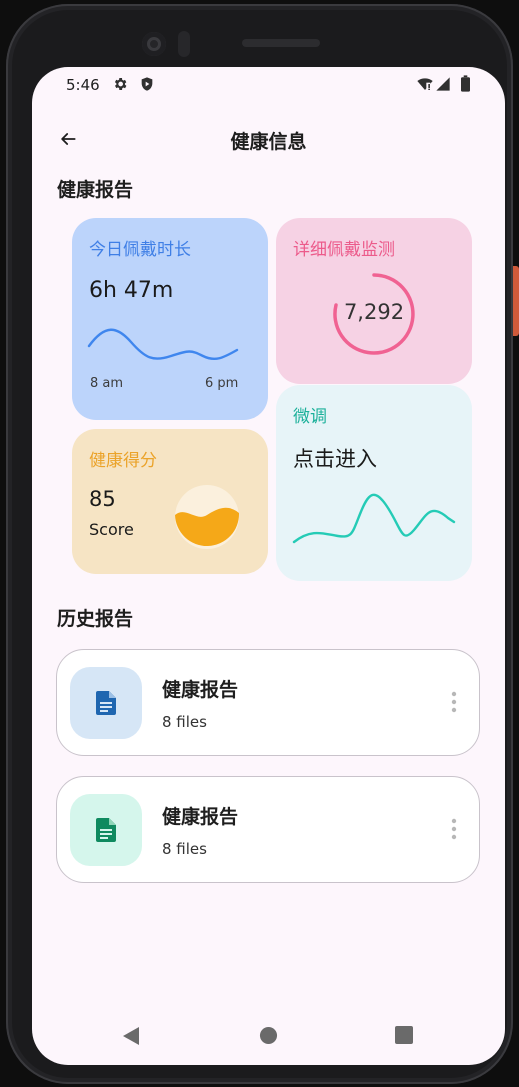  I want to click on power-button, so click(516, 301).